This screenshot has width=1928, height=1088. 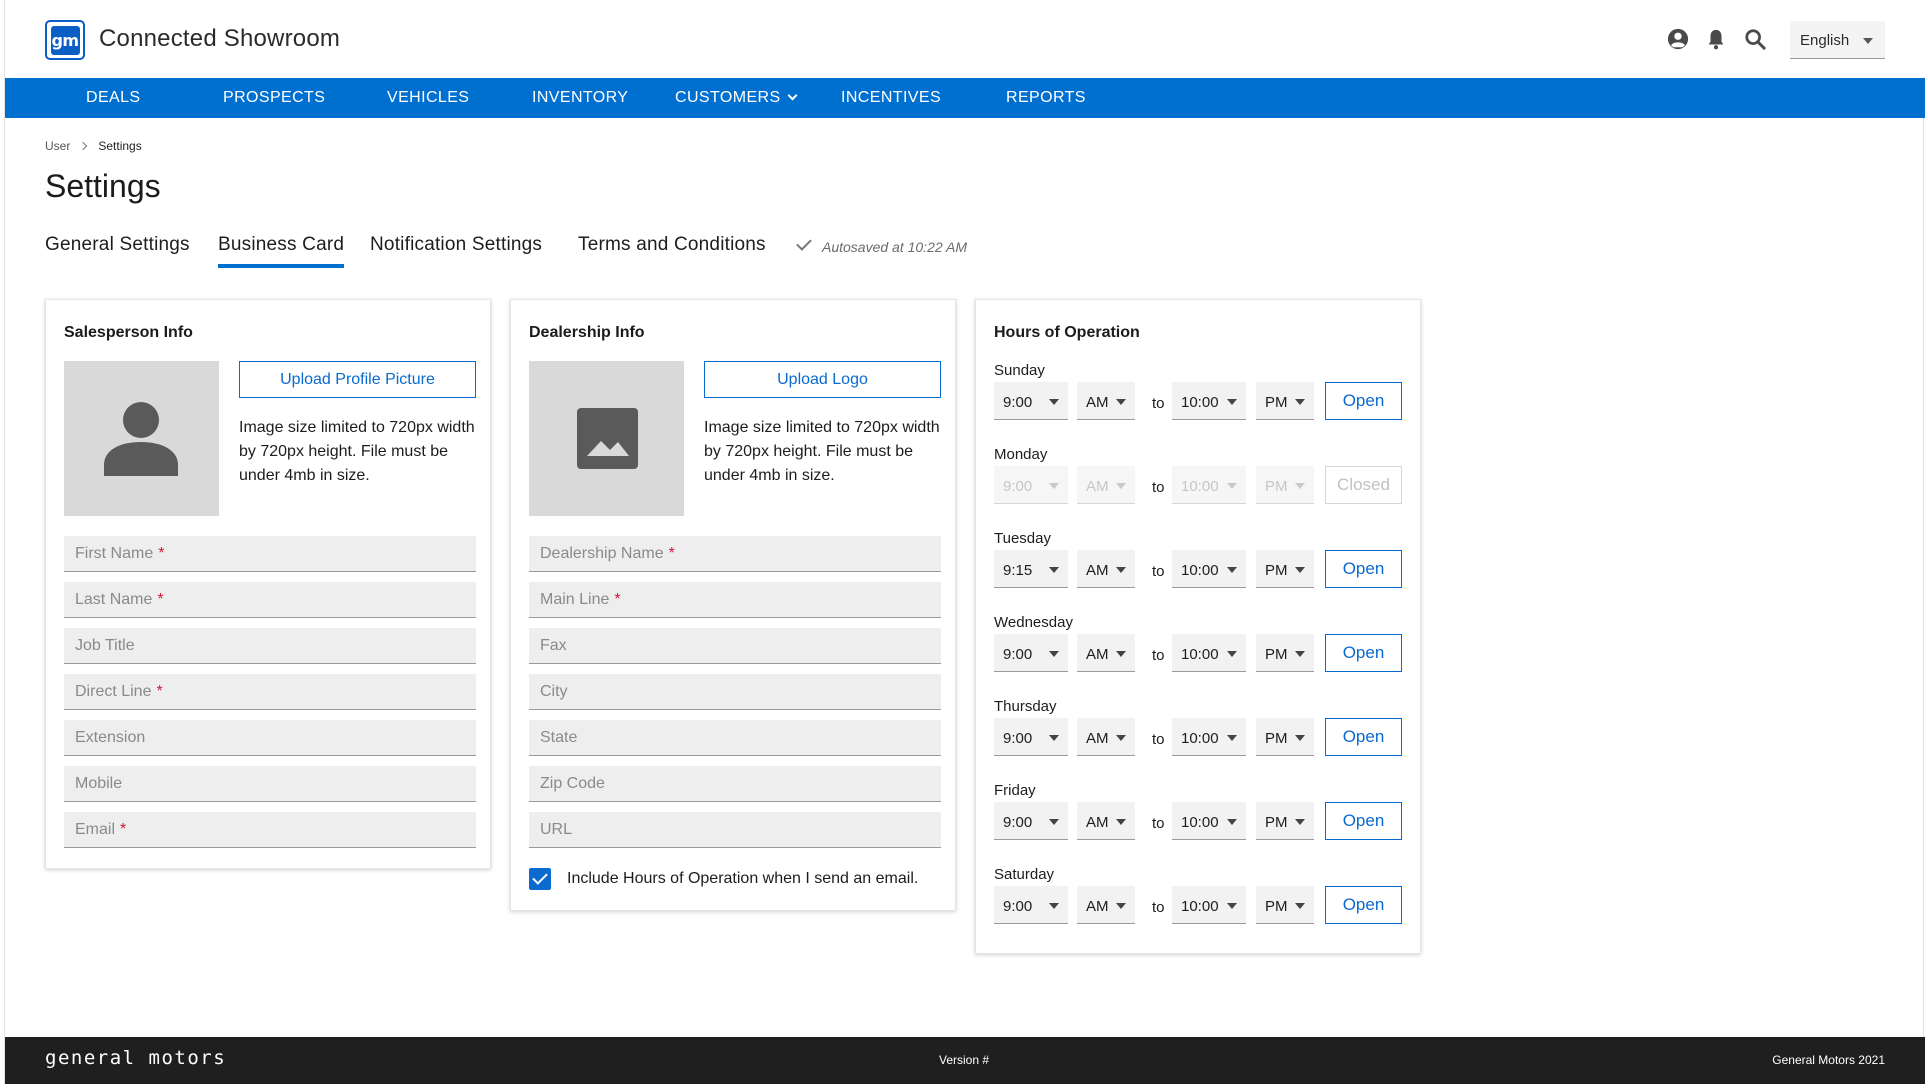 What do you see at coordinates (735, 784) in the screenshot?
I see `zip-code-field: Zip Code` at bounding box center [735, 784].